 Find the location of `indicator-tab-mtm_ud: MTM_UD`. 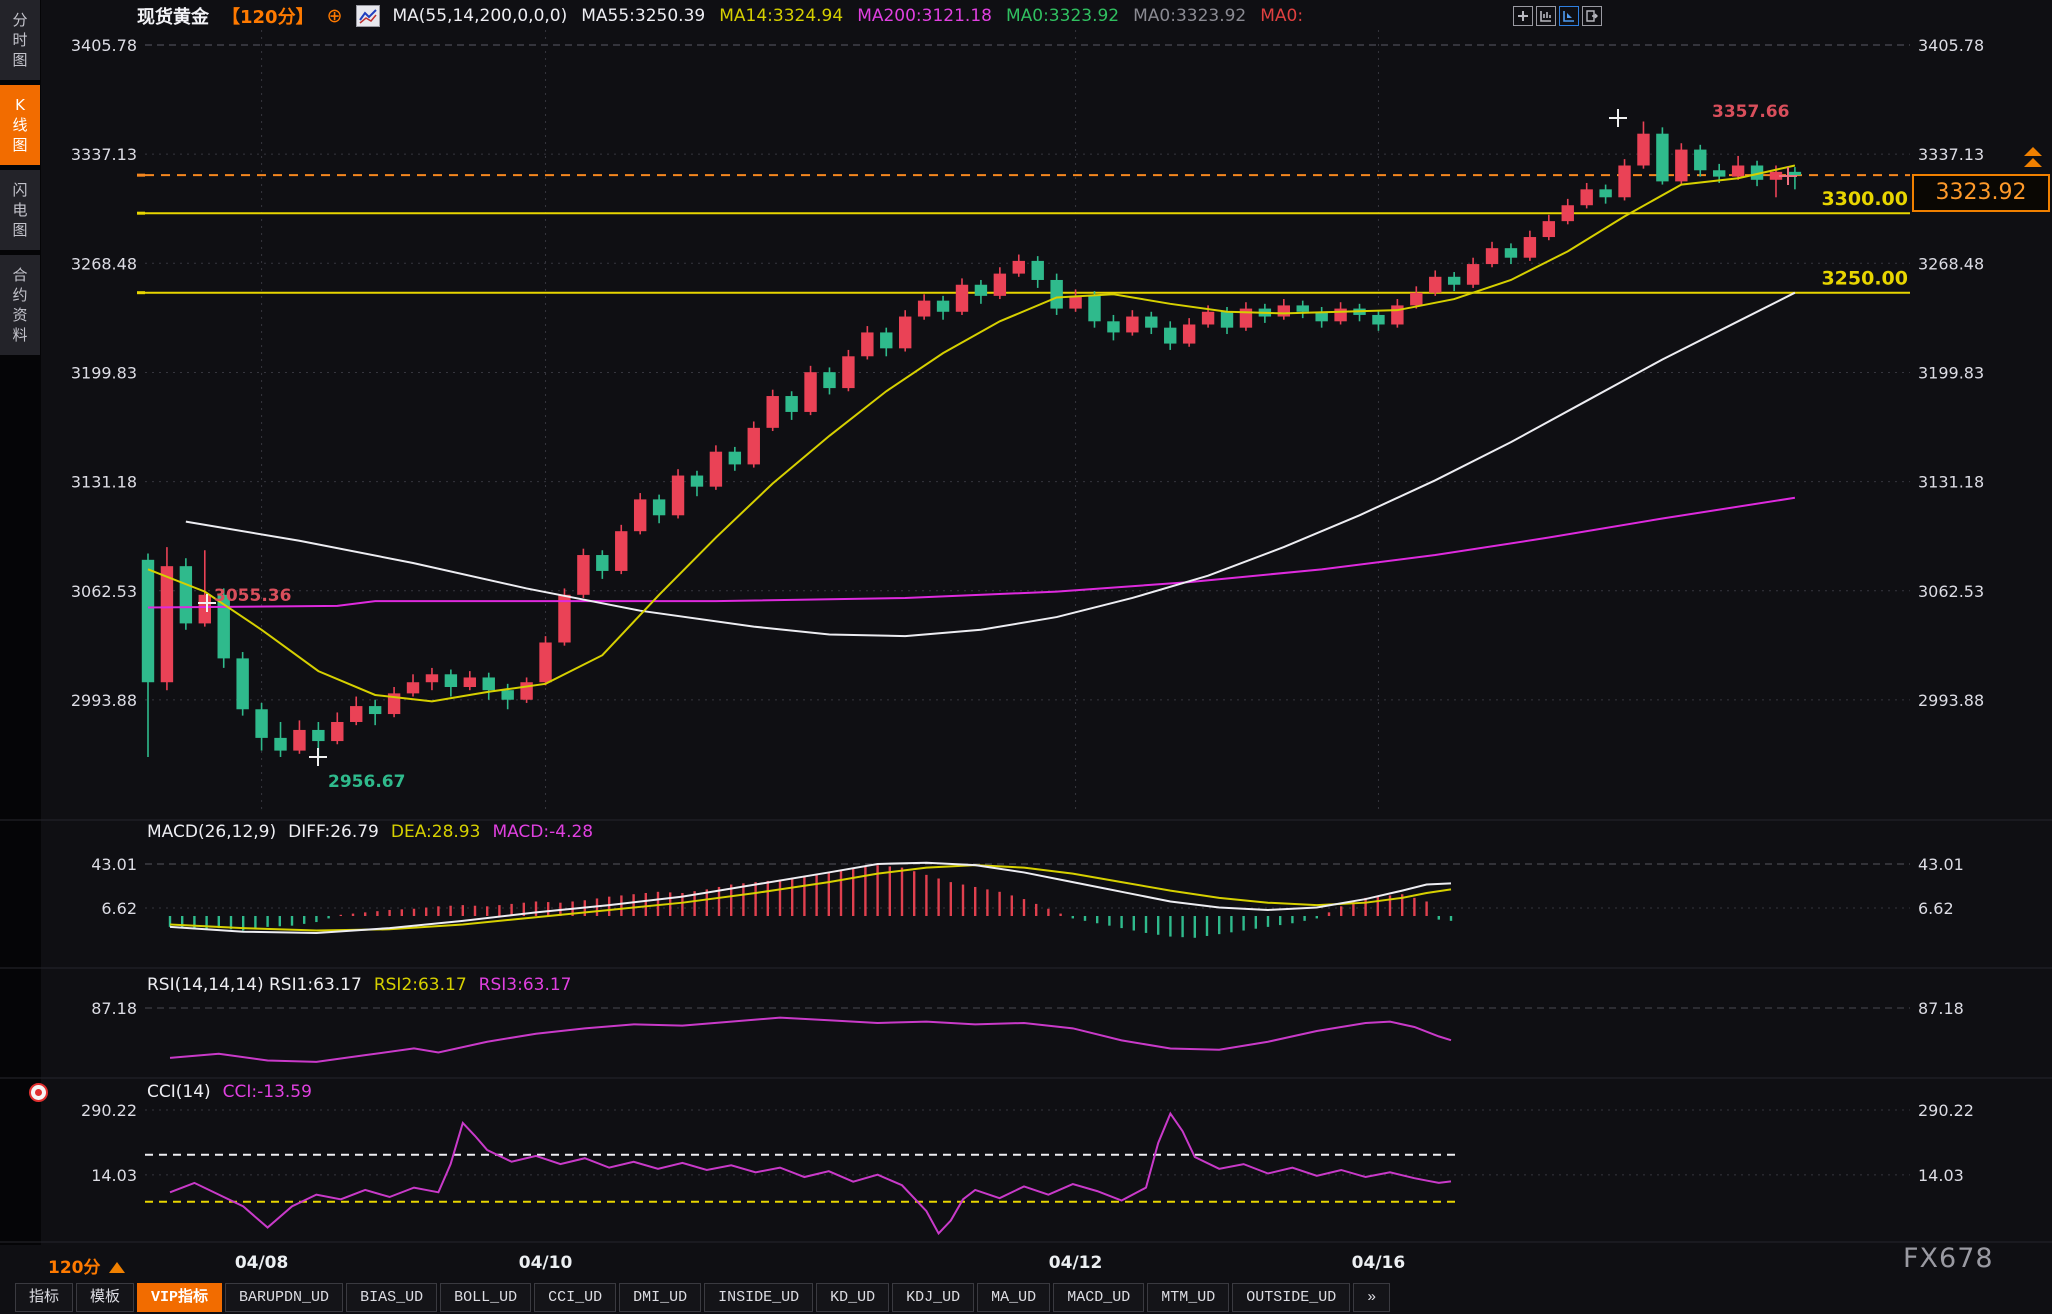

indicator-tab-mtm_ud: MTM_UD is located at coordinates (1188, 1297).